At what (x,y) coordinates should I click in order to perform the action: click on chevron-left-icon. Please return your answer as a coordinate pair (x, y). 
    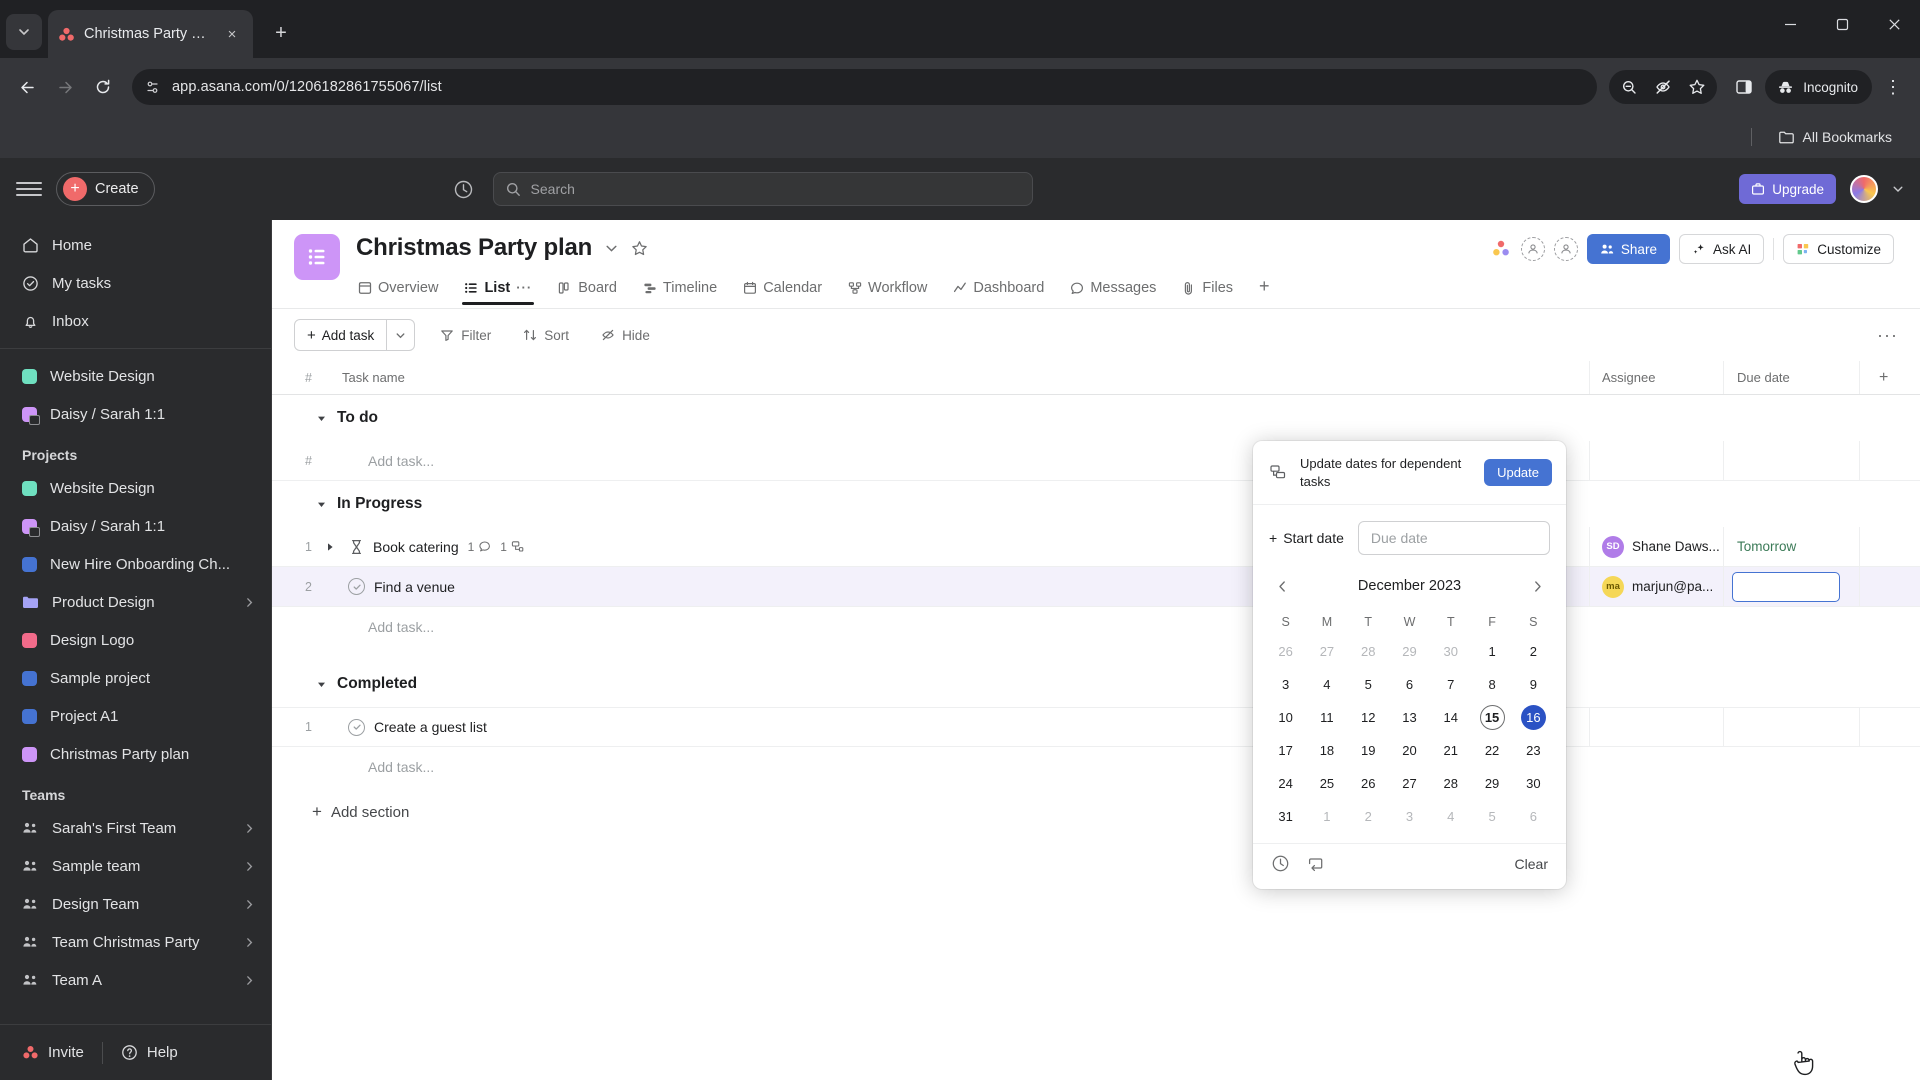
    Looking at the image, I should click on (1282, 586).